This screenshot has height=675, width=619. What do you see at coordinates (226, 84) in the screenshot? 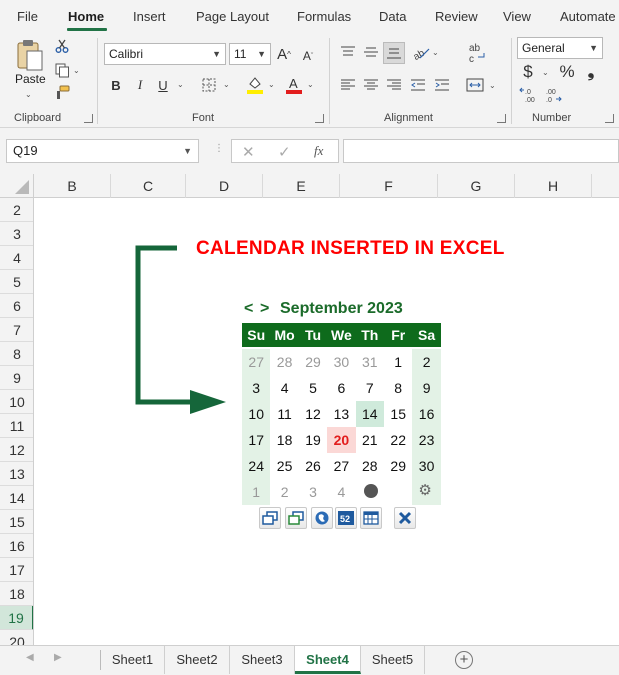
I see `borders-chevron-down-icon: ⌄` at bounding box center [226, 84].